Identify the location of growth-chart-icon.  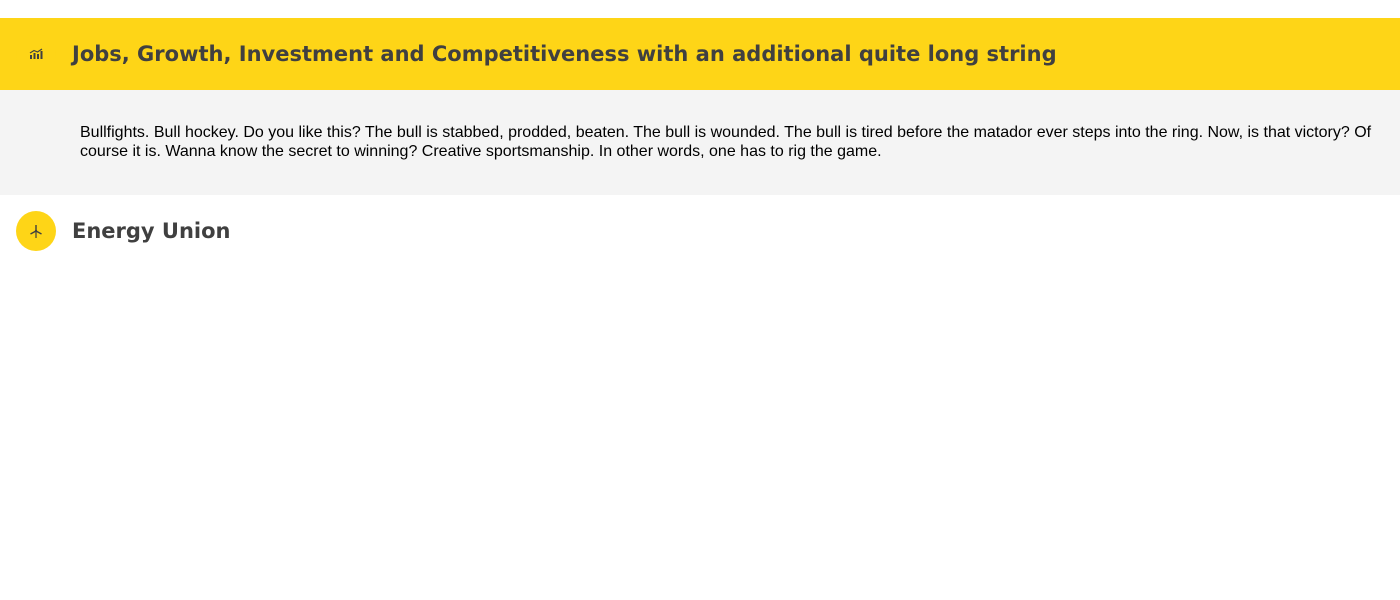
(36, 54).